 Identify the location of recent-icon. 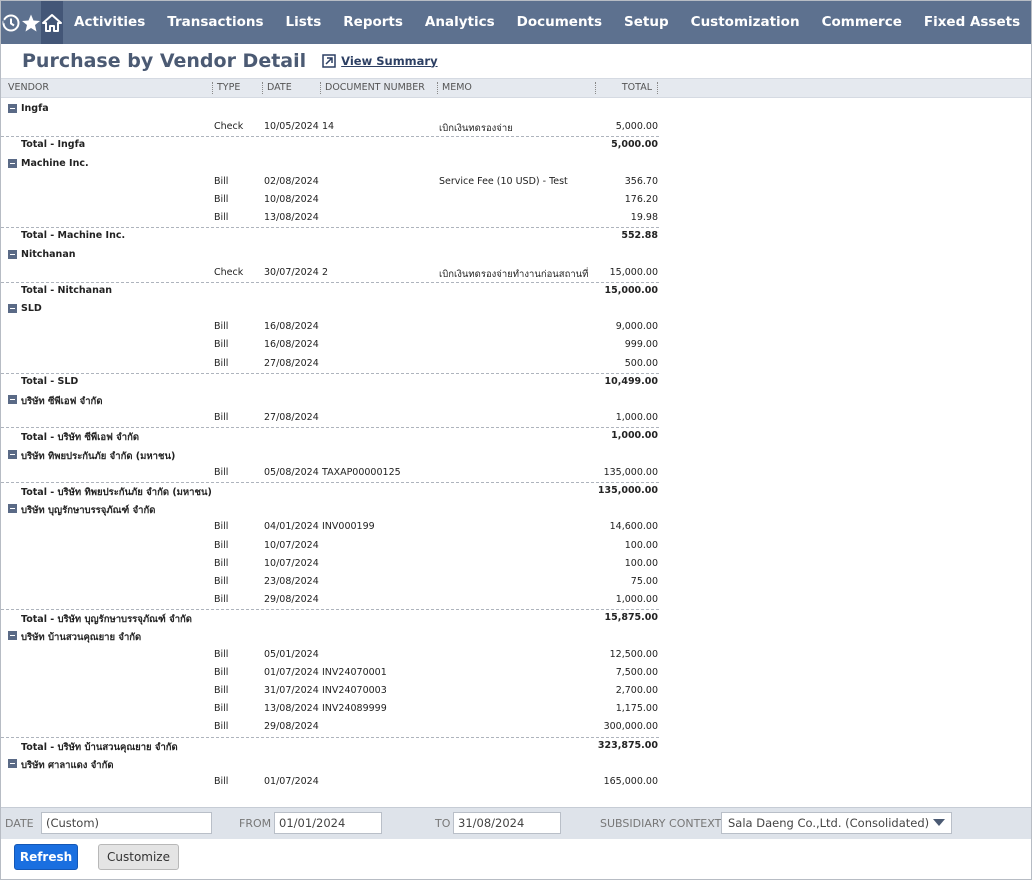
(11, 22).